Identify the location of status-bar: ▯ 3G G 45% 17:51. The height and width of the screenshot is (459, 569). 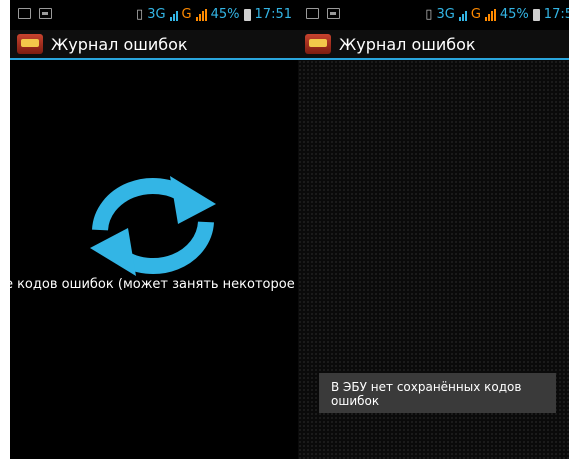
(154, 15).